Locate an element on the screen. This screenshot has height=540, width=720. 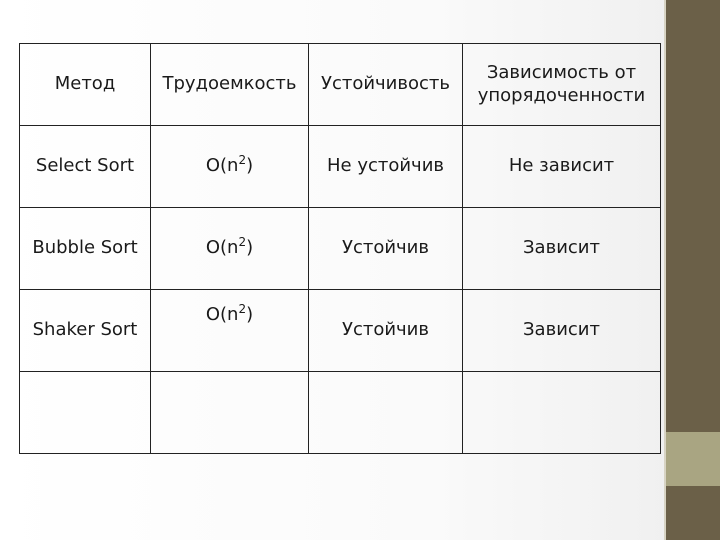
header-stability: Устойчивость is located at coordinates (385, 84).